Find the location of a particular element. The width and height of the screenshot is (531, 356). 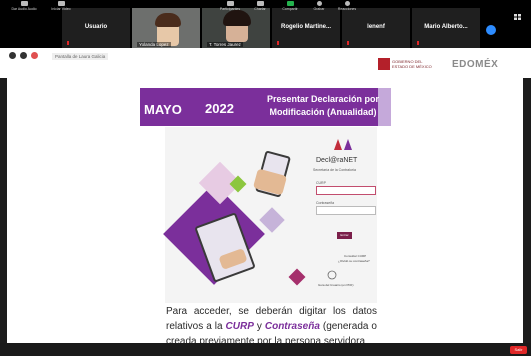

forgot-password-link: ¿Olvidó su contraseña? is located at coordinates (354, 261).